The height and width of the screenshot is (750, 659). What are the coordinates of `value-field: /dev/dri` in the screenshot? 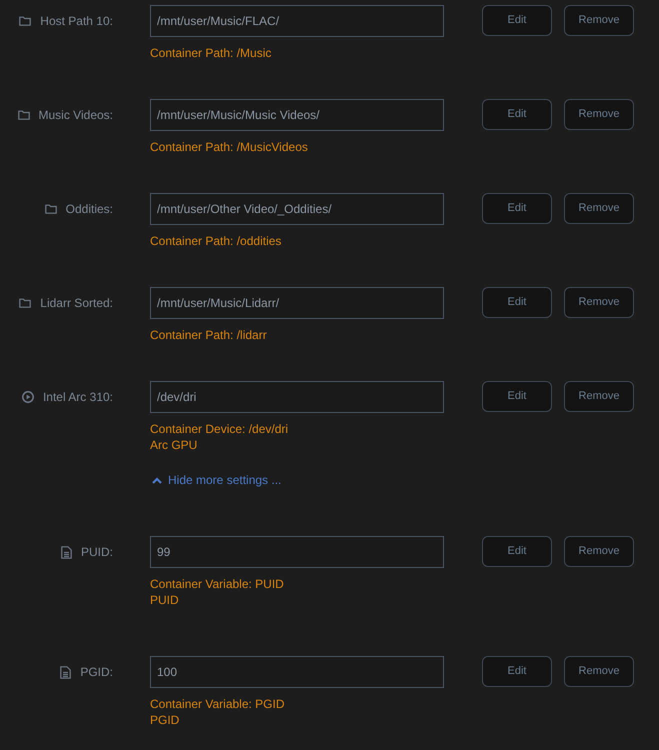 It's located at (297, 397).